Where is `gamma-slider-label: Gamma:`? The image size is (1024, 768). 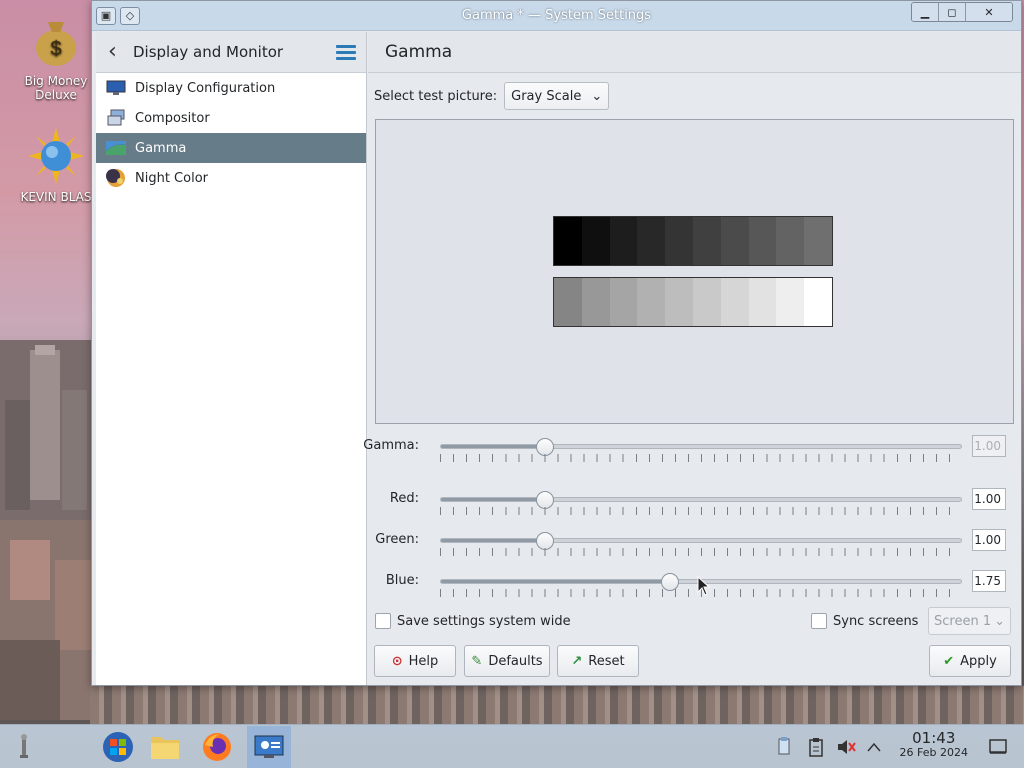
gamma-slider-label: Gamma: is located at coordinates (391, 445).